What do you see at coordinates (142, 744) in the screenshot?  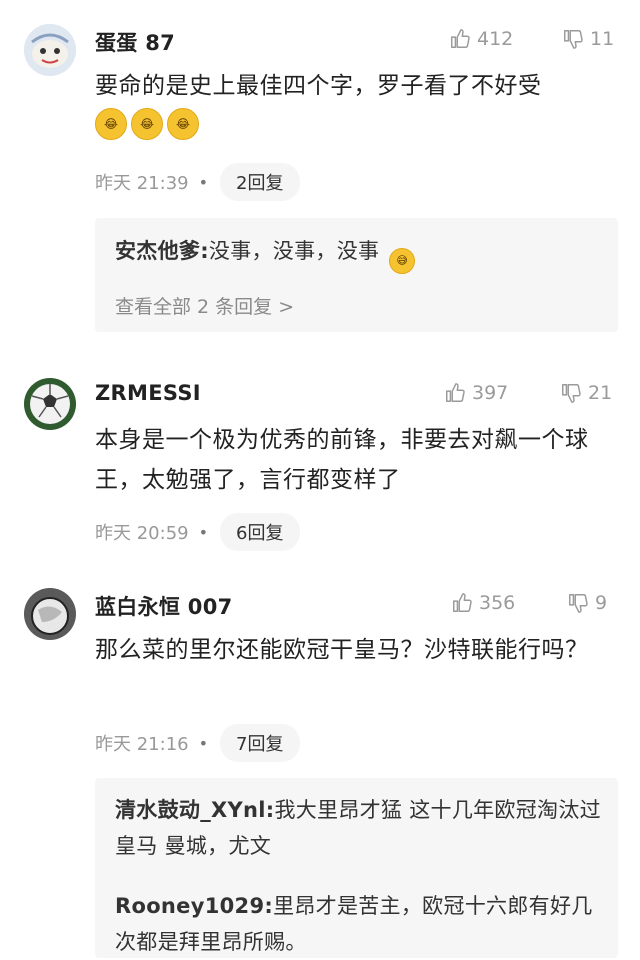 I see `timestamp: 昨天 21:16` at bounding box center [142, 744].